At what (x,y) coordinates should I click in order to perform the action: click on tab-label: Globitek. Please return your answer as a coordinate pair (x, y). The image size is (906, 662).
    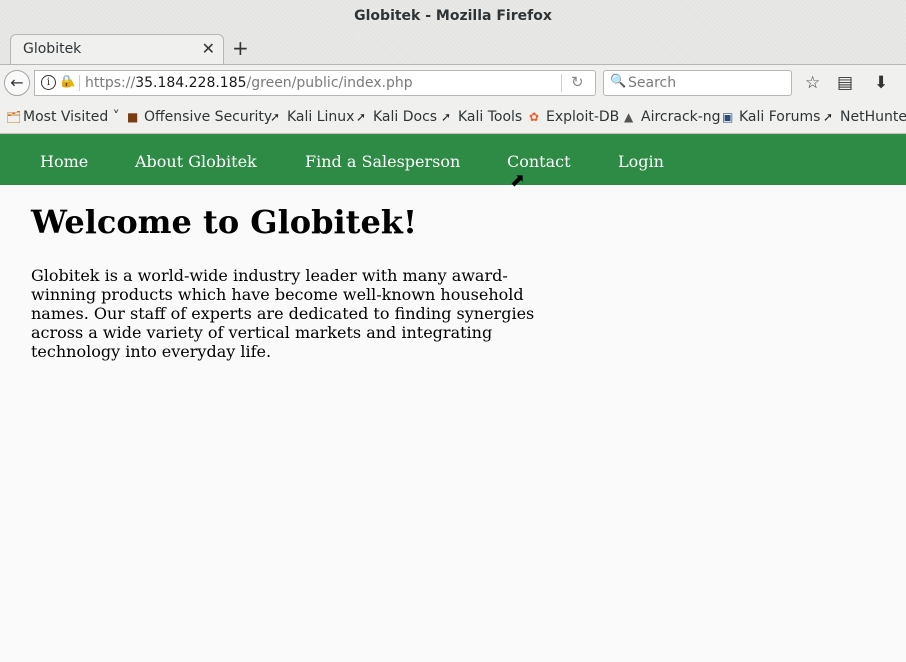
    Looking at the image, I should click on (52, 49).